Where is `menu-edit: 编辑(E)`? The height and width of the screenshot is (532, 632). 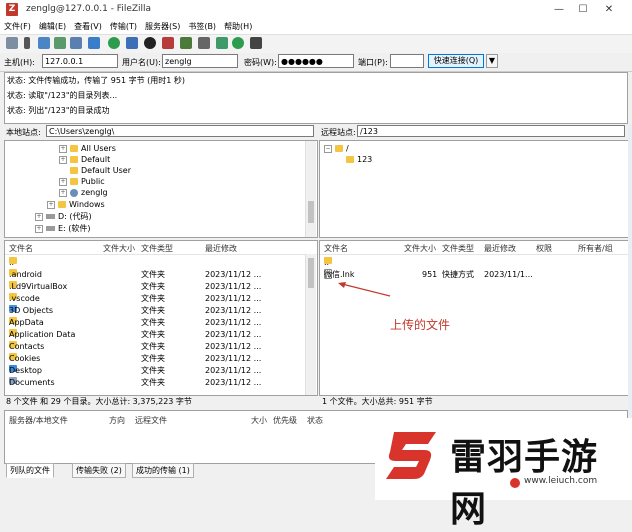
menu-edit: 编辑(E) is located at coordinates (52, 27).